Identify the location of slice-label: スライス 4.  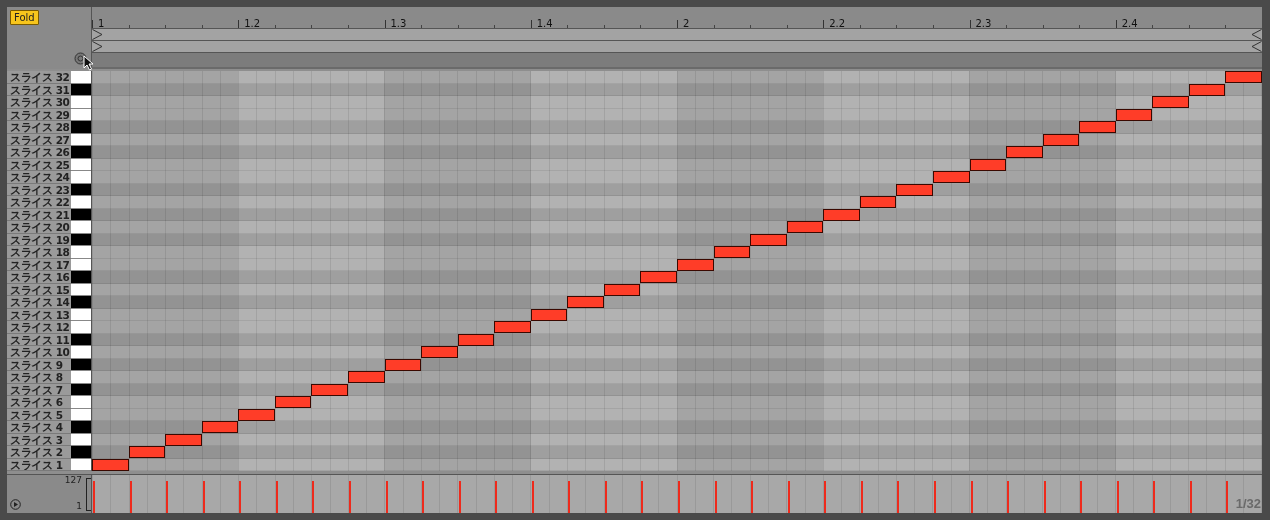
(39, 427).